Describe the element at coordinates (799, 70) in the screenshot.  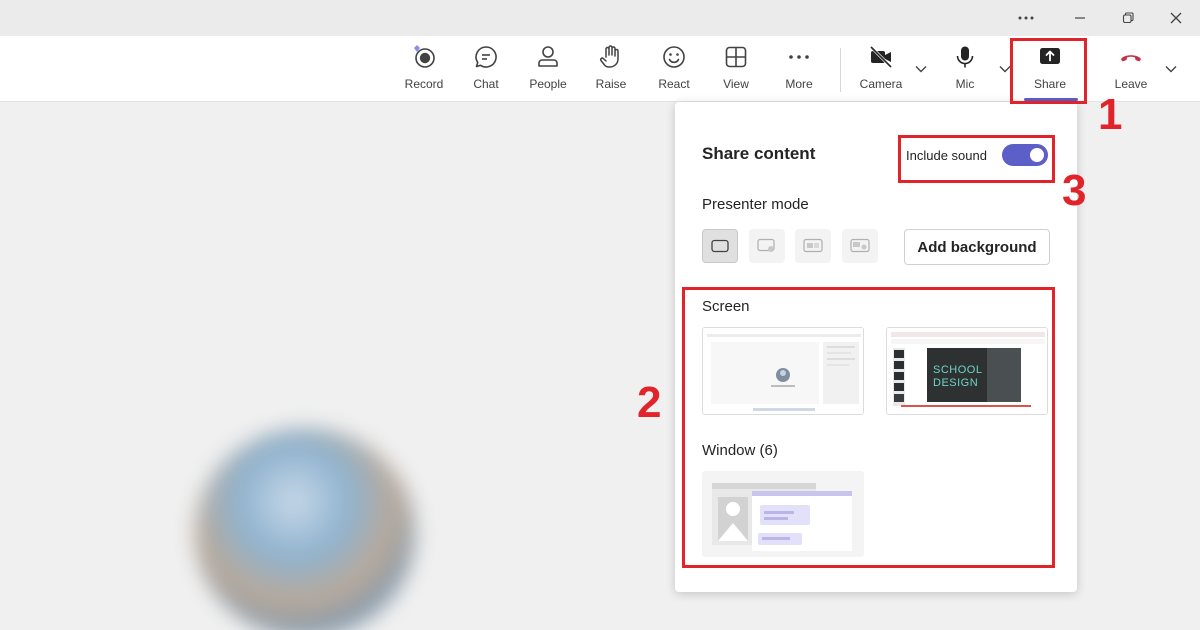
I see `more-button: More` at that location.